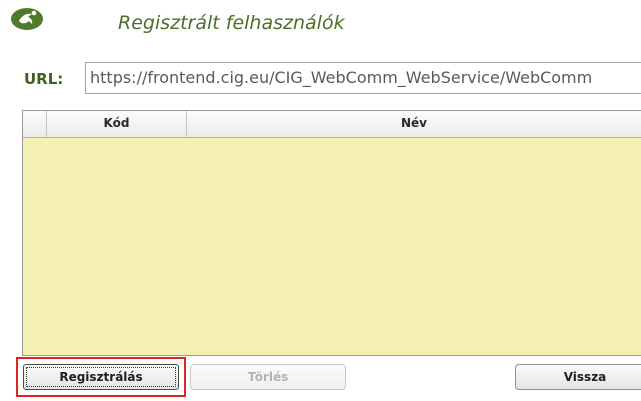 The width and height of the screenshot is (641, 401). What do you see at coordinates (231, 23) in the screenshot?
I see `page-title: Regisztrált felhasználók` at bounding box center [231, 23].